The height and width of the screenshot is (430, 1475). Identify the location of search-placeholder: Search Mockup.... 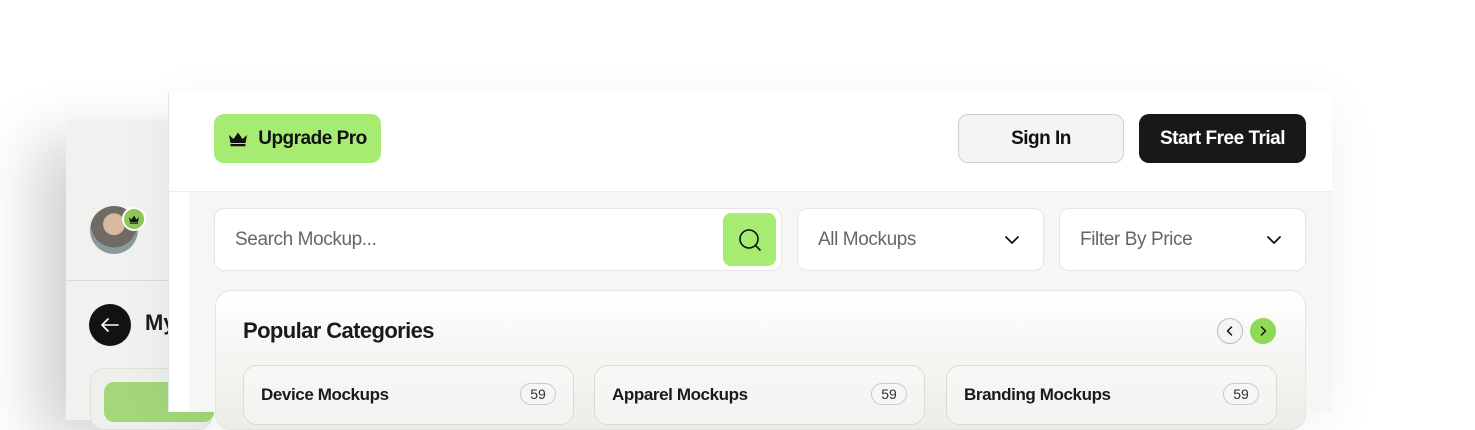
(306, 239).